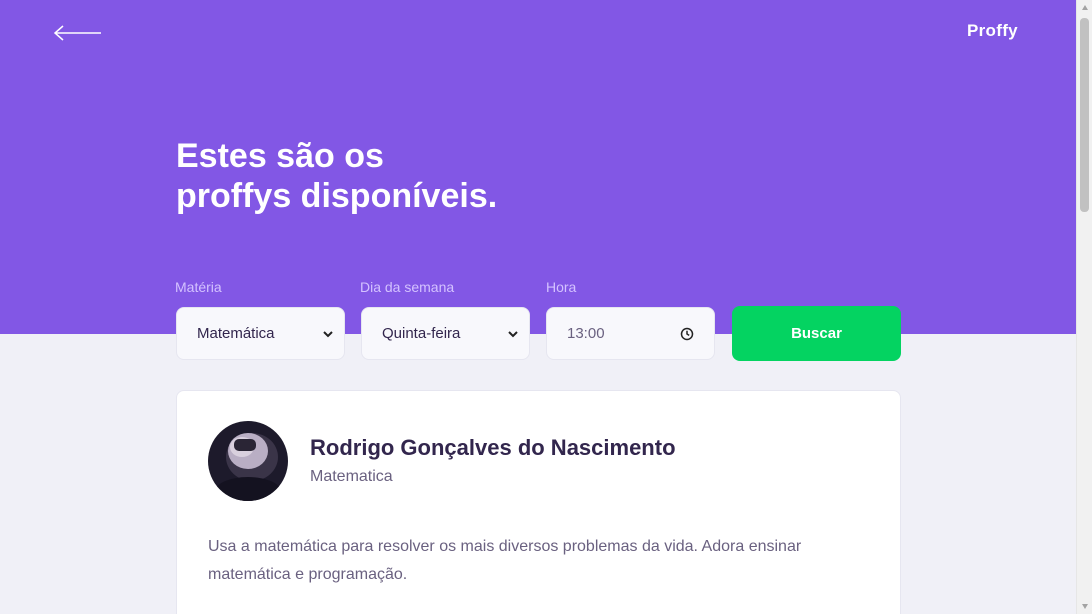 This screenshot has height=614, width=1092. What do you see at coordinates (561, 287) in the screenshot?
I see `time-label: Hora` at bounding box center [561, 287].